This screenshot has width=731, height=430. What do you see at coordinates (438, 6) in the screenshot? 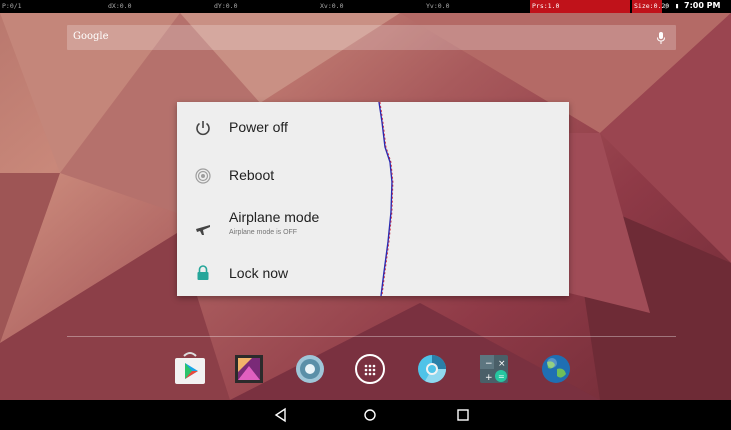
I see `pointer-yv: Yv:0.0` at bounding box center [438, 6].